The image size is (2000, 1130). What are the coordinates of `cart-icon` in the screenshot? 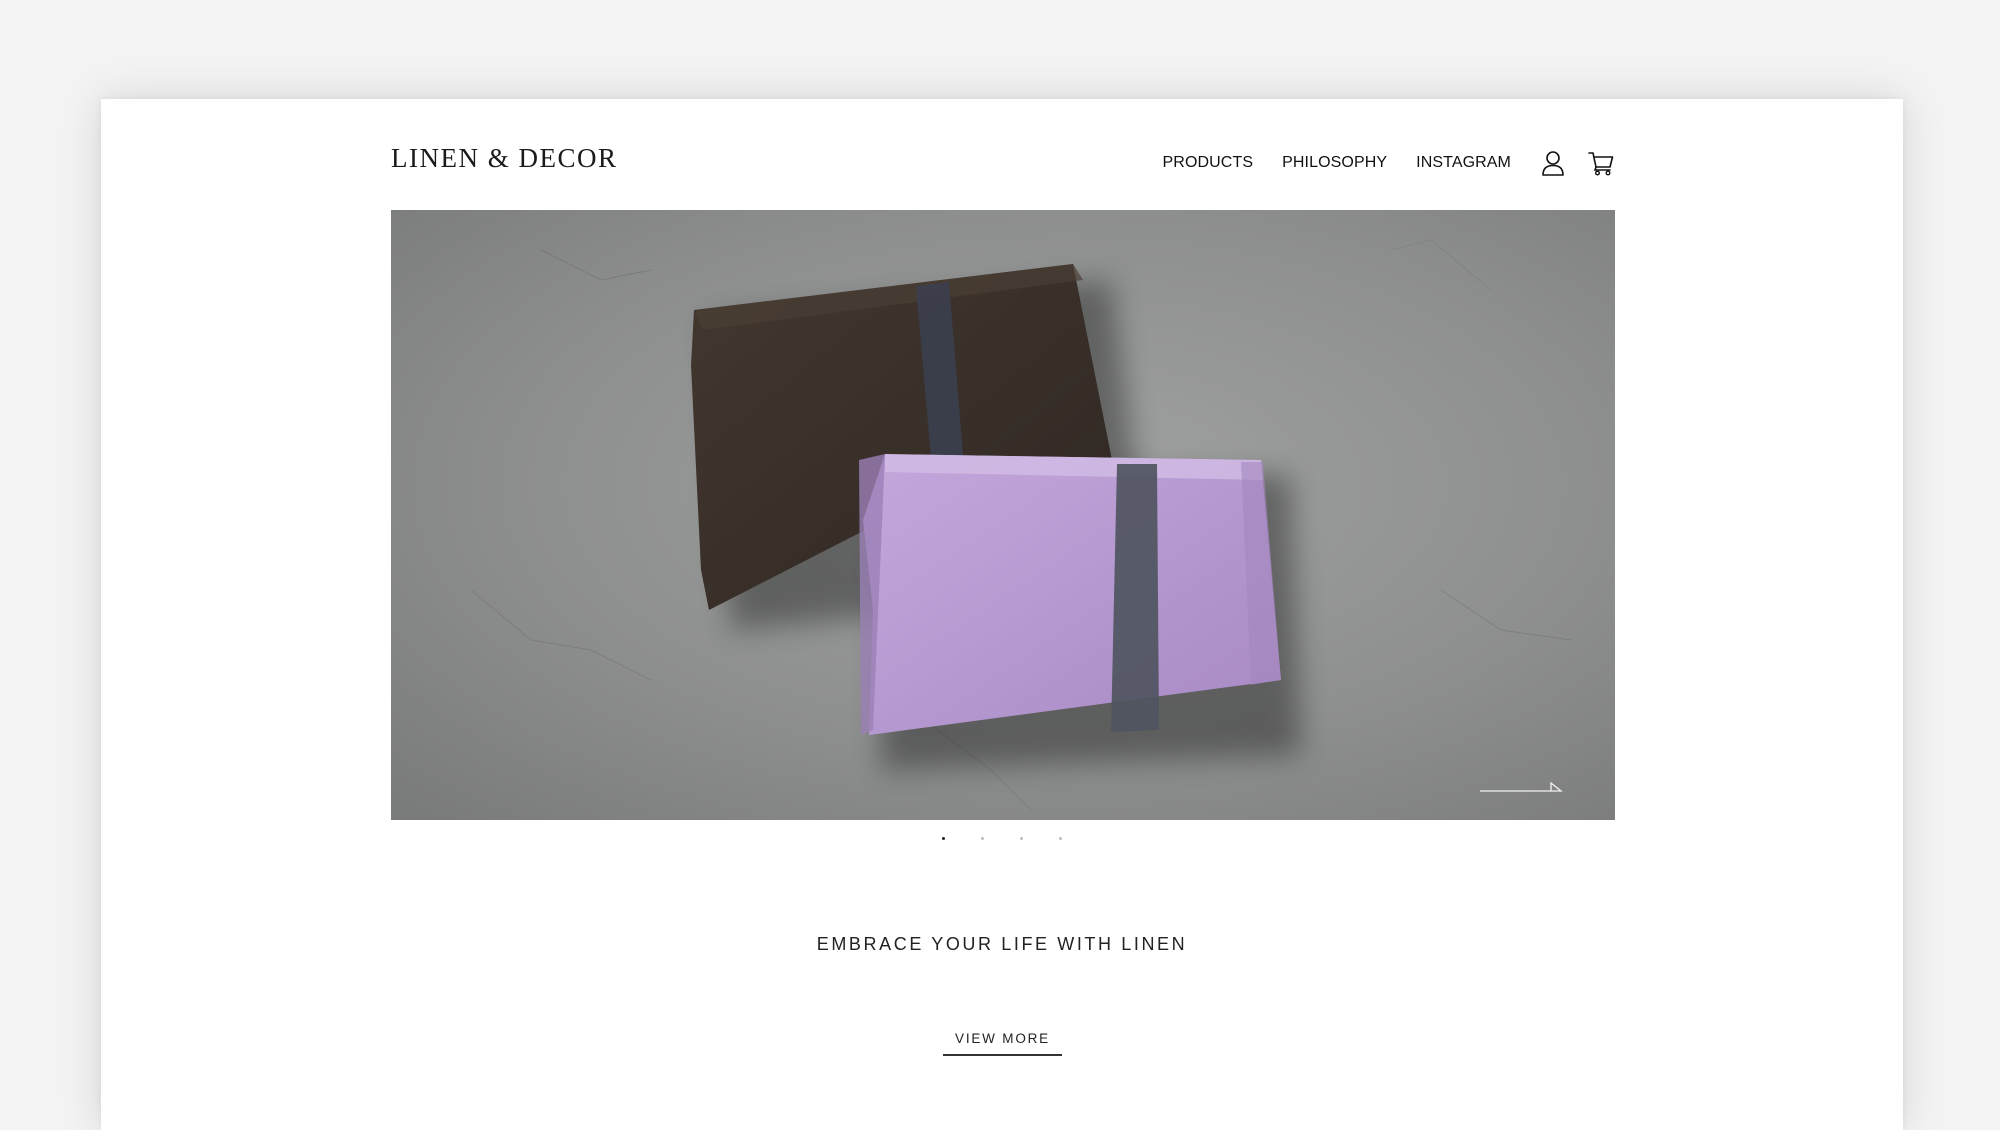 It's located at (1601, 163).